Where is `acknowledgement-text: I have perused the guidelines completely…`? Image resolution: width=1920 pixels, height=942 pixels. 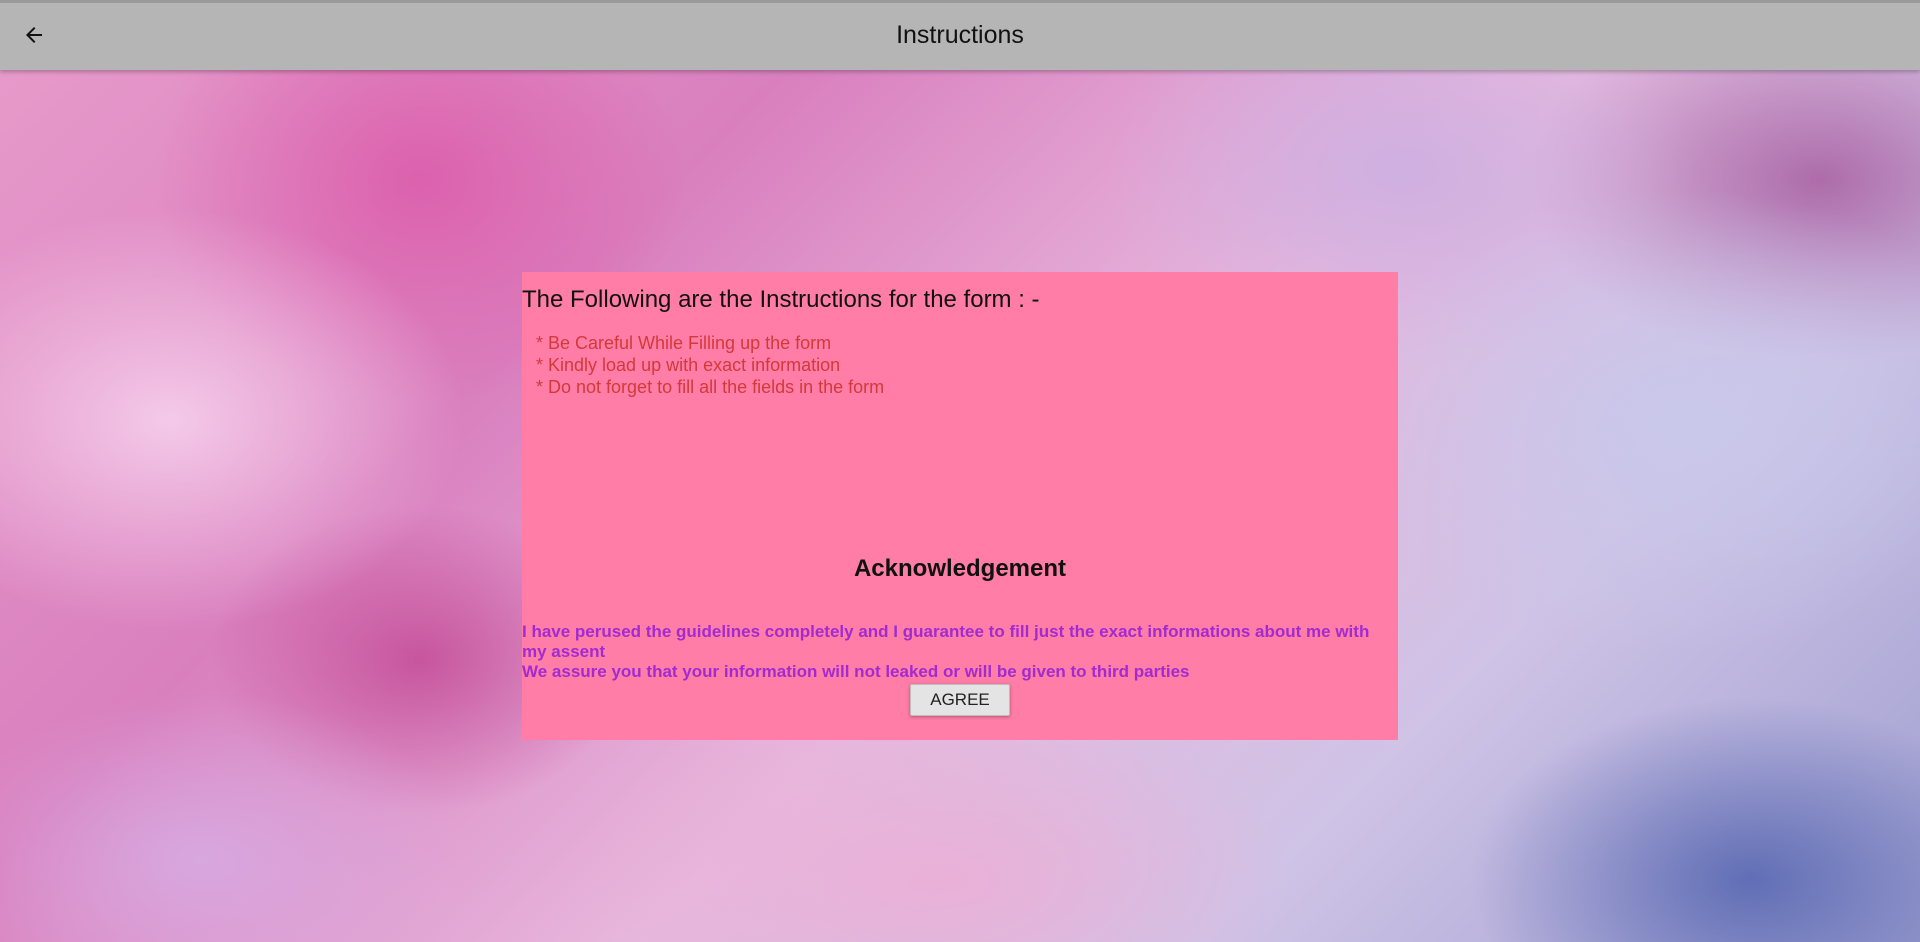 acknowledgement-text: I have perused the guidelines completely… is located at coordinates (960, 652).